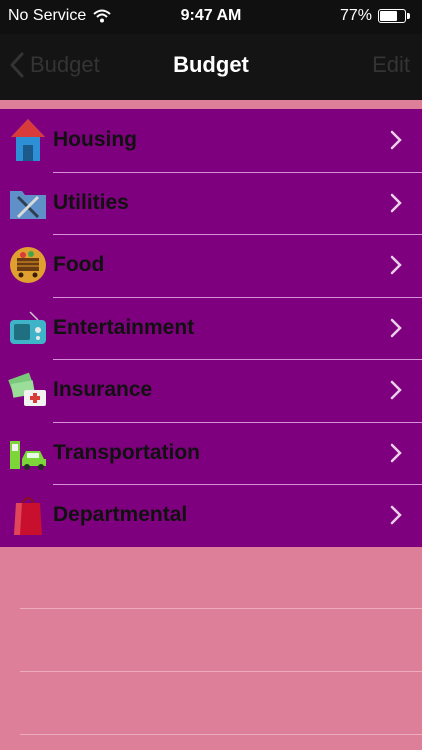 This screenshot has width=422, height=750. What do you see at coordinates (375, 16) in the screenshot?
I see `status-right: 77%` at bounding box center [375, 16].